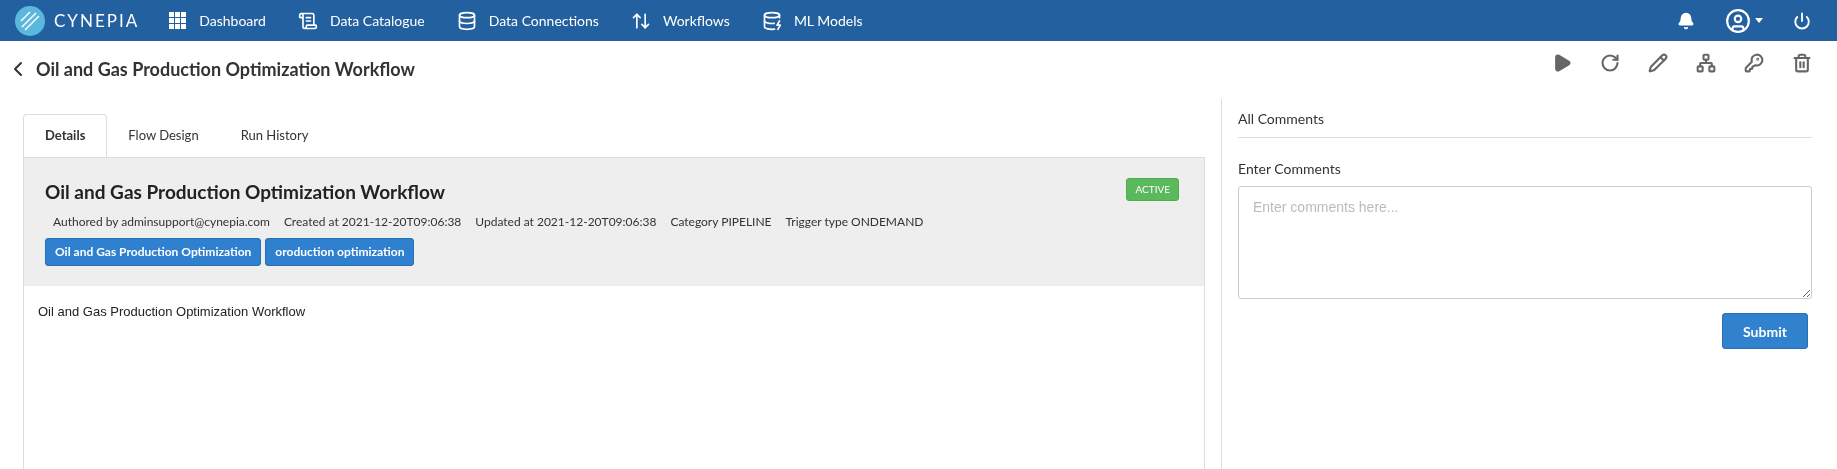 The height and width of the screenshot is (469, 1837). I want to click on brand-name: CYNEPIA, so click(97, 20).